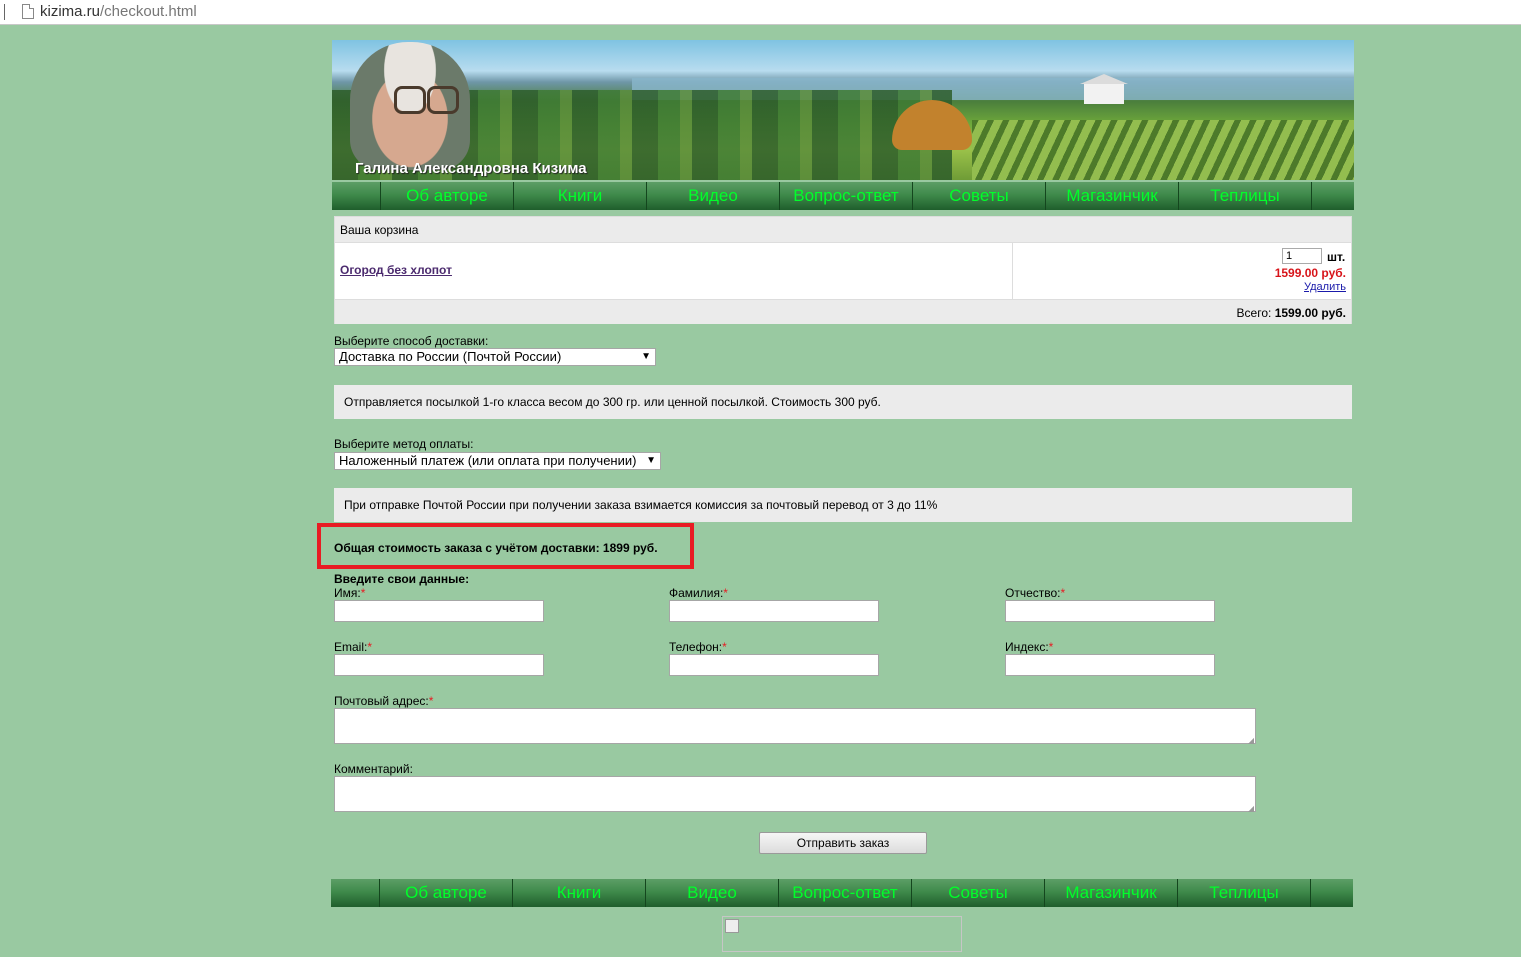 Image resolution: width=1521 pixels, height=957 pixels. I want to click on delivery-select: Доставка по России (Почтой России) ▼, so click(495, 357).